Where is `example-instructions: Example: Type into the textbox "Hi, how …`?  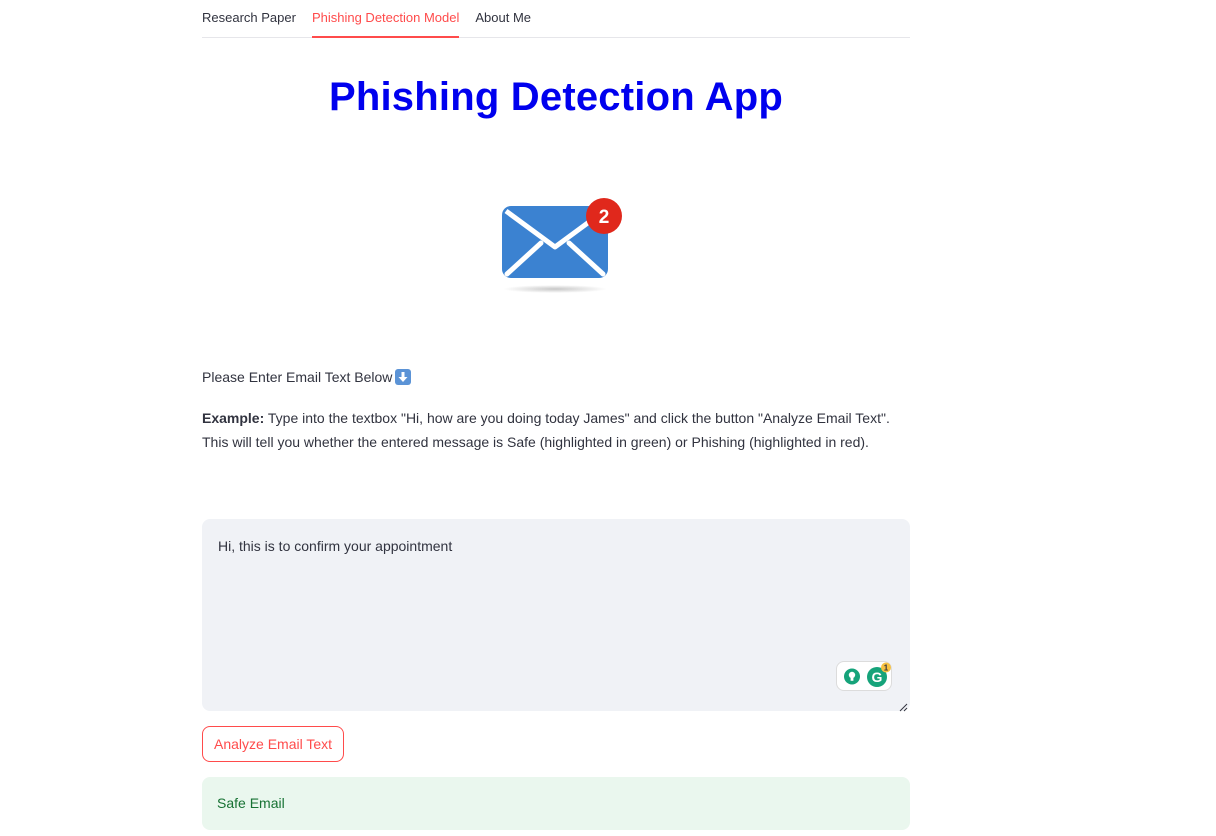
example-instructions: Example: Type into the textbox "Hi, how … is located at coordinates (556, 430).